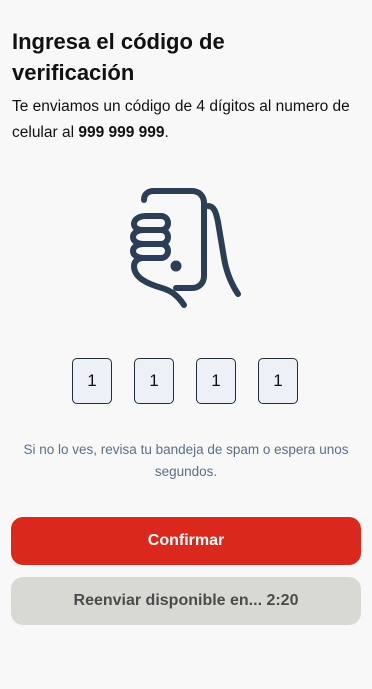  What do you see at coordinates (118, 57) in the screenshot?
I see `page-title: Ingresa el código de verificación` at bounding box center [118, 57].